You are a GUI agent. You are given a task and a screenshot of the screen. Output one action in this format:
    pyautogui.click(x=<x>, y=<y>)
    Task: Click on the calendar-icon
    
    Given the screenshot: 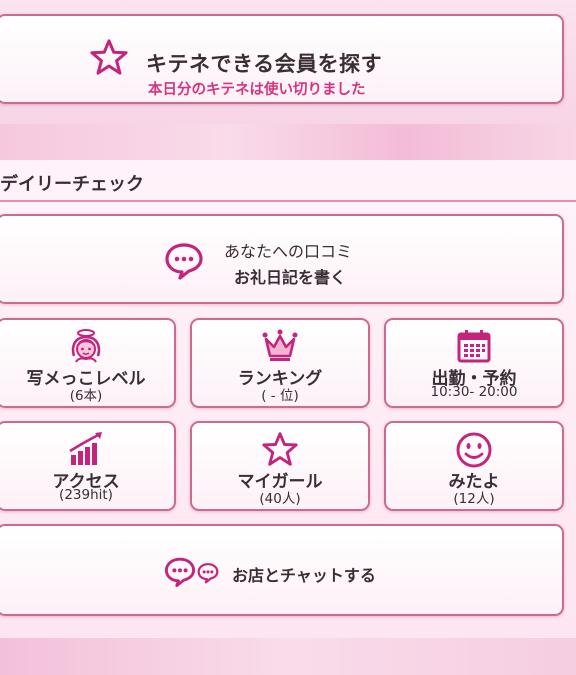 What is the action you would take?
    pyautogui.click(x=474, y=346)
    